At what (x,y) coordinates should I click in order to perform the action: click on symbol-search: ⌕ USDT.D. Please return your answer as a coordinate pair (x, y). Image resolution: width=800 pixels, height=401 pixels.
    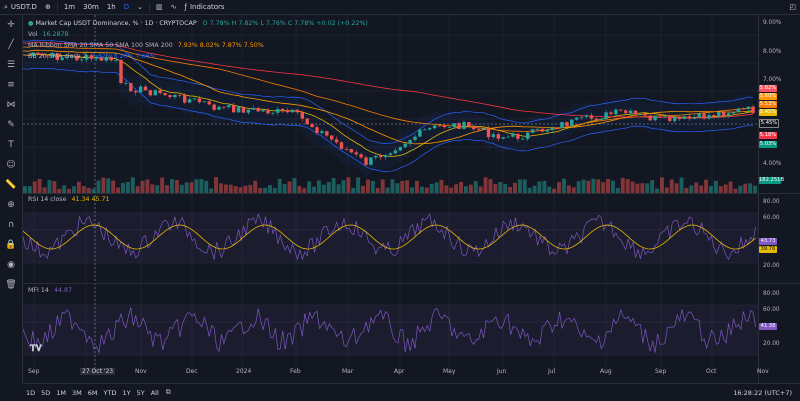
    Looking at the image, I should click on (20, 7).